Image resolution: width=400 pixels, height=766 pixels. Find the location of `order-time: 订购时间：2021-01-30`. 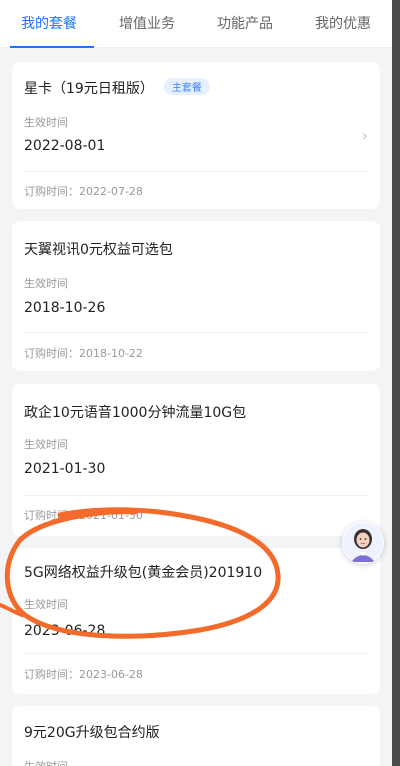

order-time: 订购时间：2021-01-30 is located at coordinates (83, 515).